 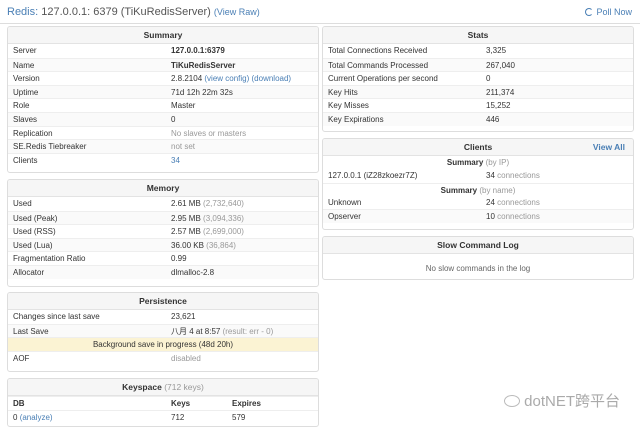 What do you see at coordinates (163, 118) in the screenshot?
I see `table-row: Slaves 0` at bounding box center [163, 118].